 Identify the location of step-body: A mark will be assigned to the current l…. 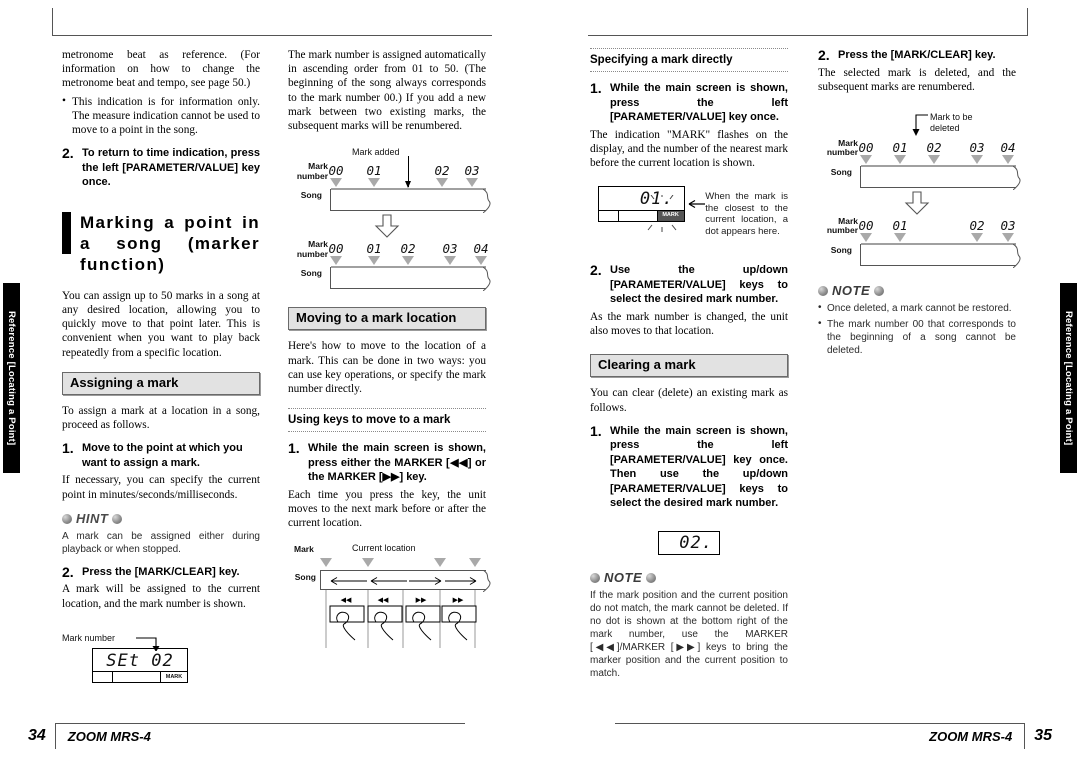
(161, 596).